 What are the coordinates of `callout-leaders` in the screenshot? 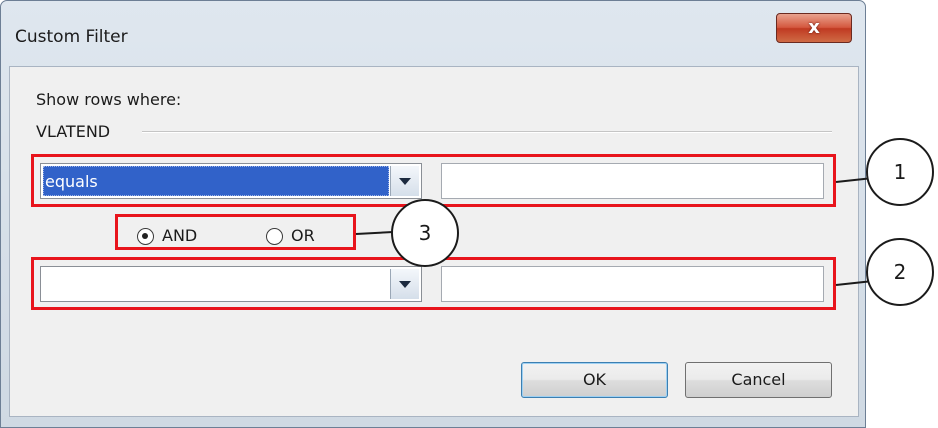 It's located at (614, 231).